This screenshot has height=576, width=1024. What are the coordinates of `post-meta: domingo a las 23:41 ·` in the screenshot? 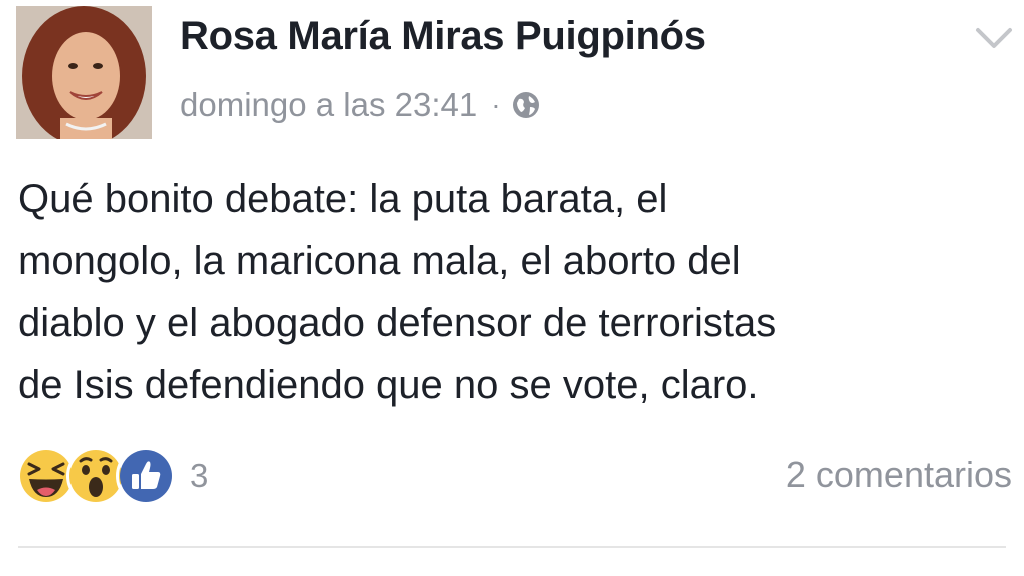 It's located at (360, 105).